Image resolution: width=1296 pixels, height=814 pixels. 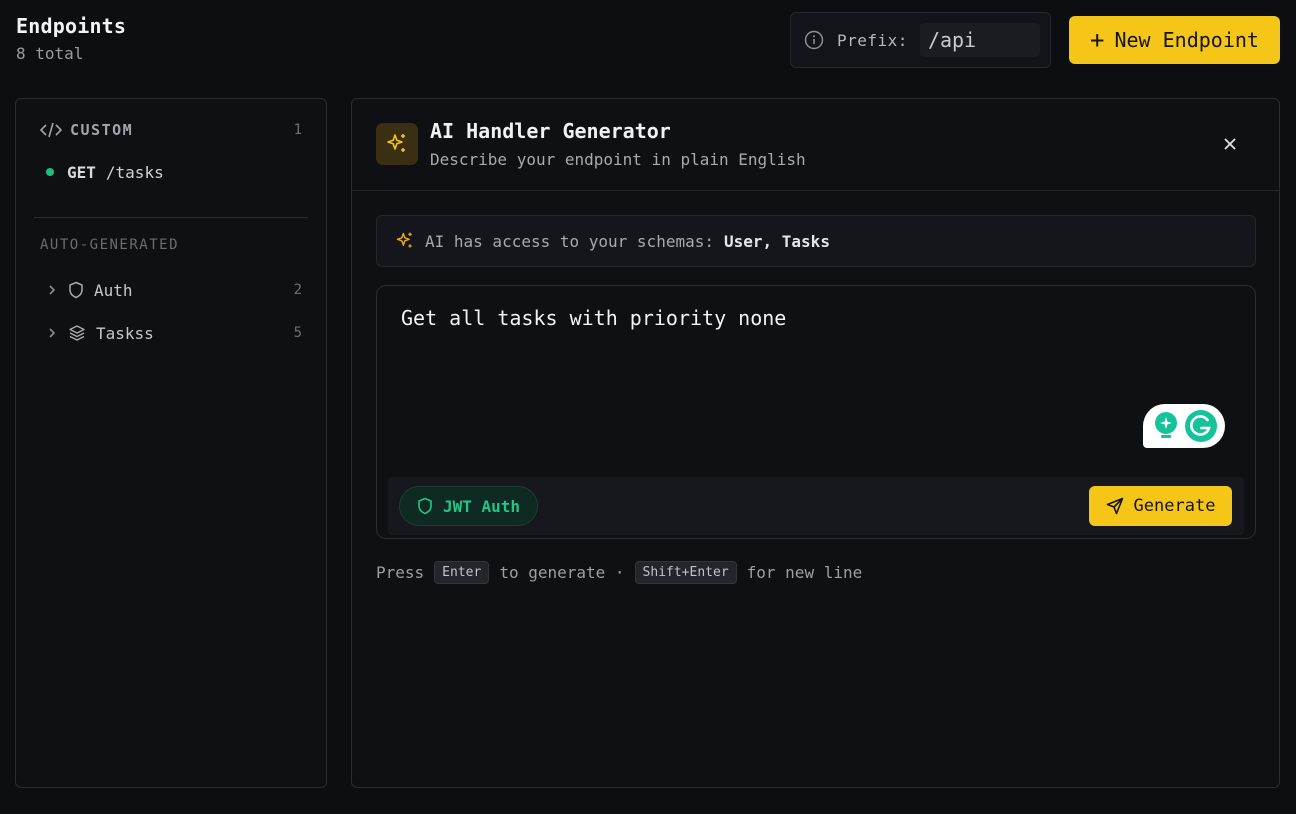 I want to click on sidebar-group-auth: Auth 2, so click(x=174, y=290).